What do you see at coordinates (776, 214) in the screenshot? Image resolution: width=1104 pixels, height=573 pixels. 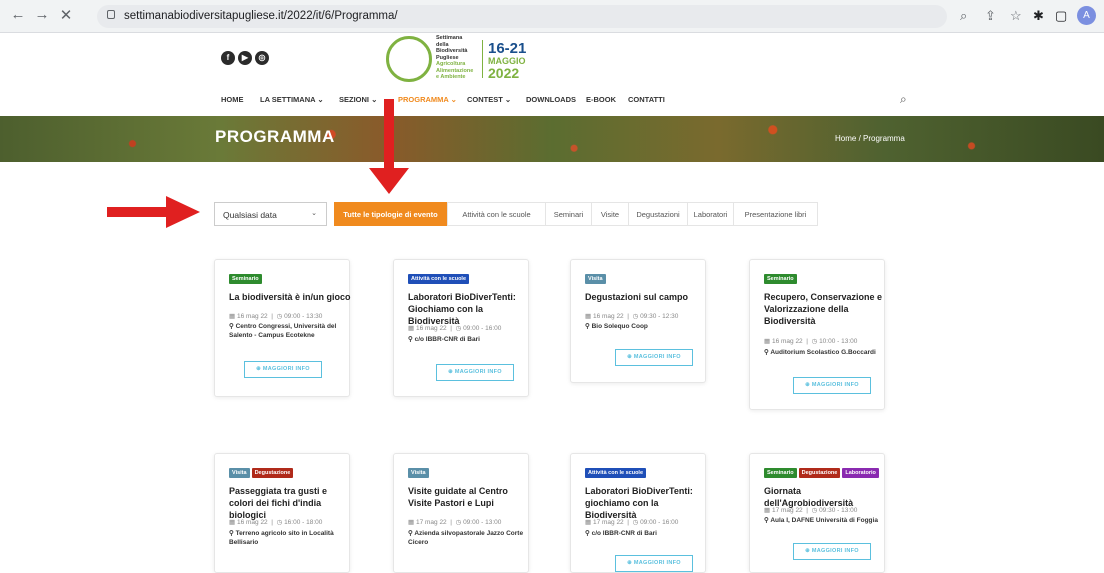 I see `tab-presentazione-libri: Presentazione libri` at bounding box center [776, 214].